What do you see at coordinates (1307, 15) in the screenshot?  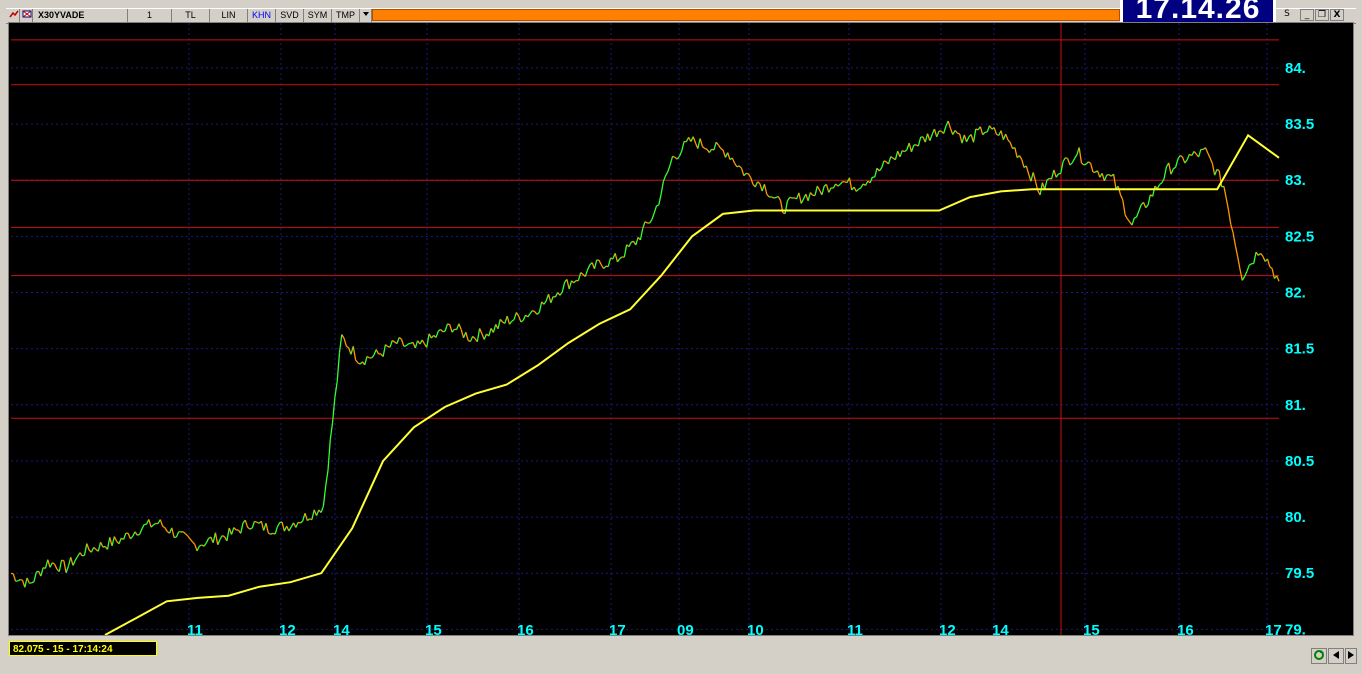 I see `minimize-button: _` at bounding box center [1307, 15].